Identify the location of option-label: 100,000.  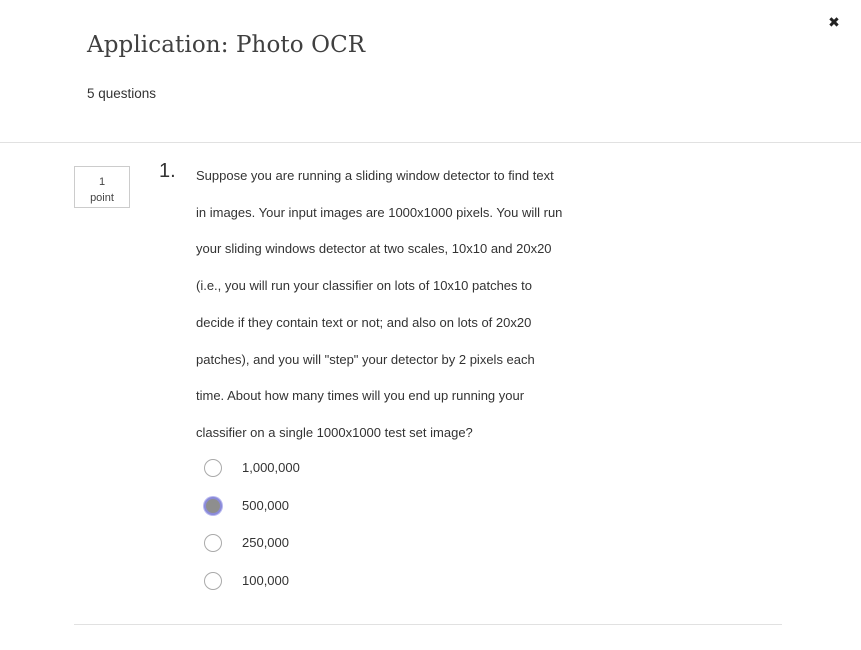
(265, 581).